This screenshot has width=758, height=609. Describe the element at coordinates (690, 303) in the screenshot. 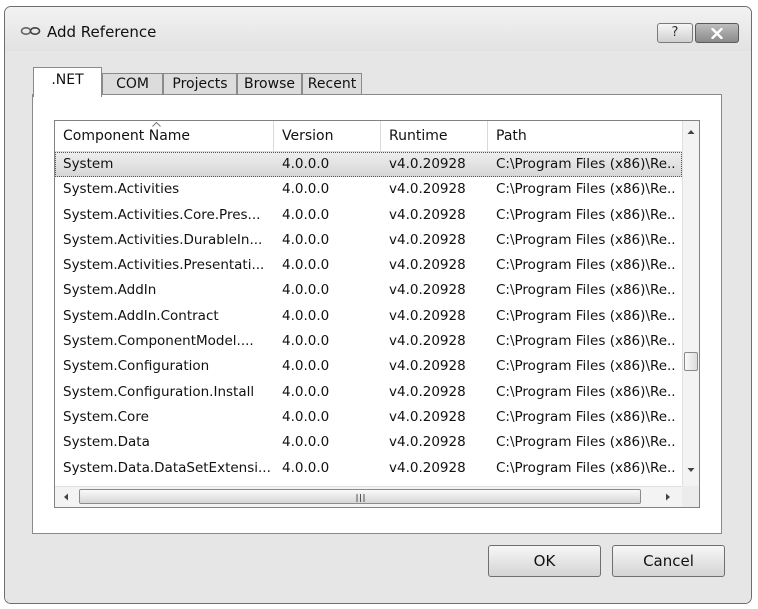

I see `vertical-scrollbar` at that location.